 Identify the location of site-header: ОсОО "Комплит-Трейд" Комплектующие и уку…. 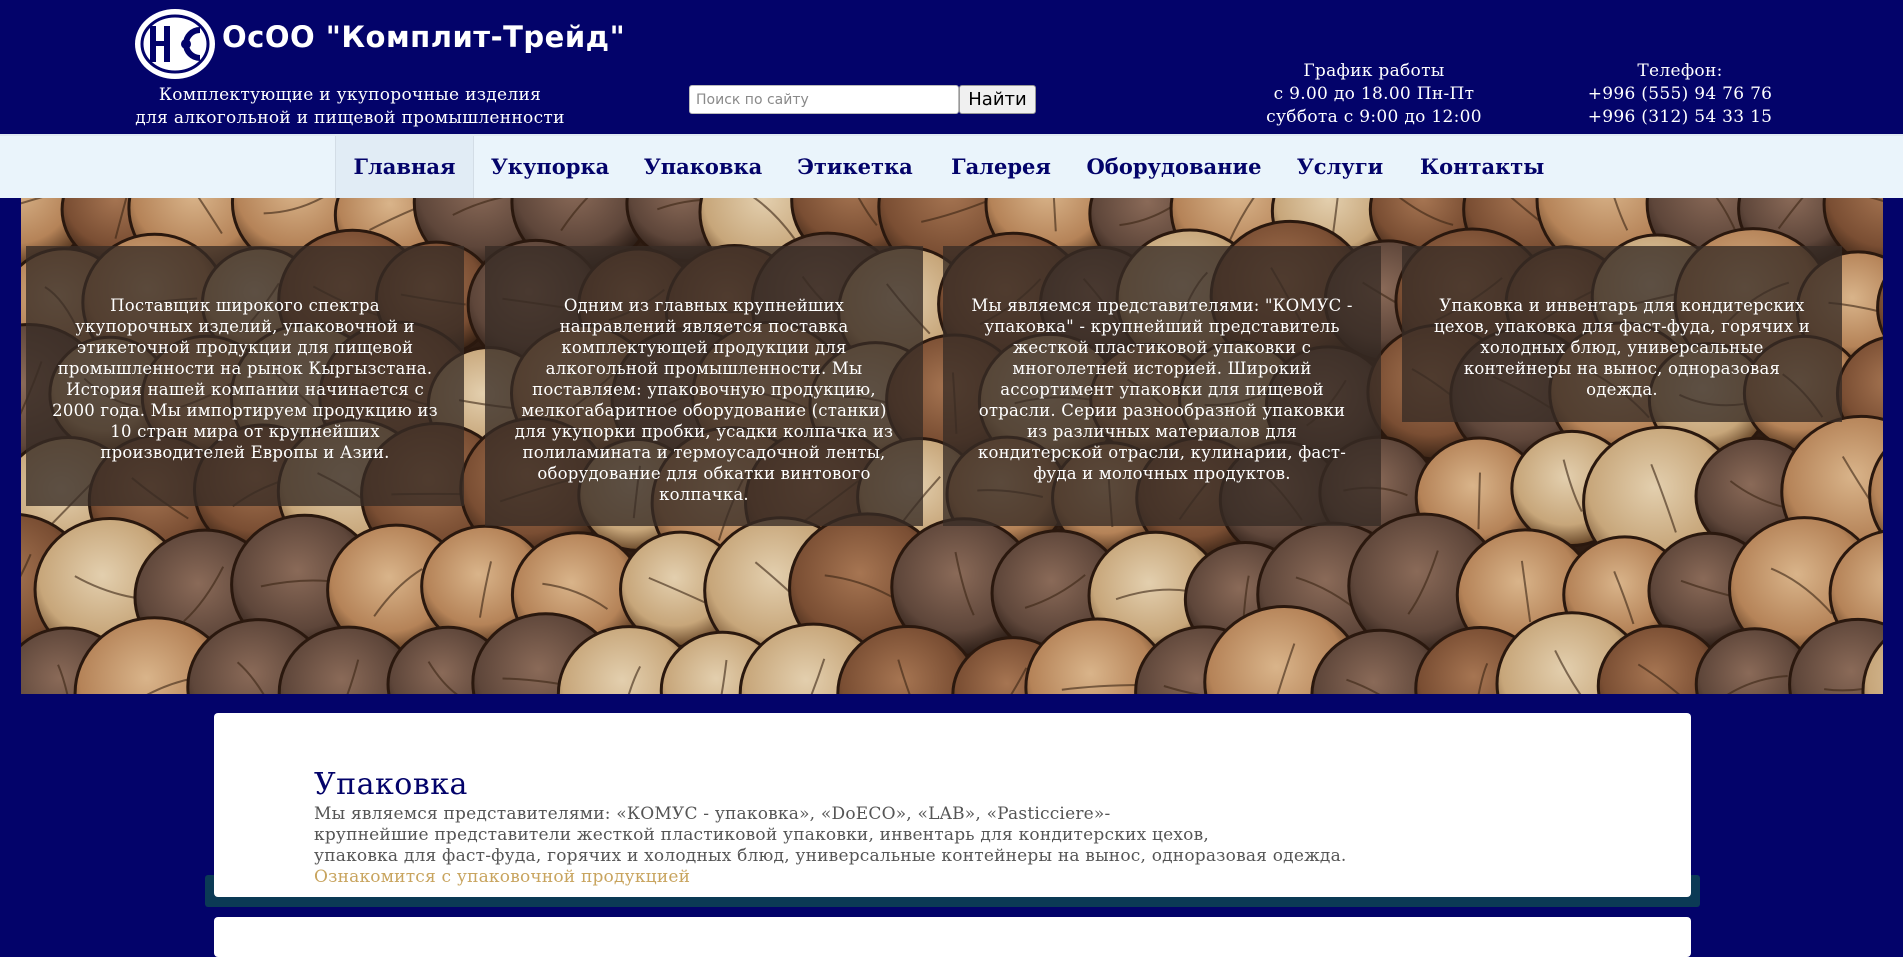
(951, 67).